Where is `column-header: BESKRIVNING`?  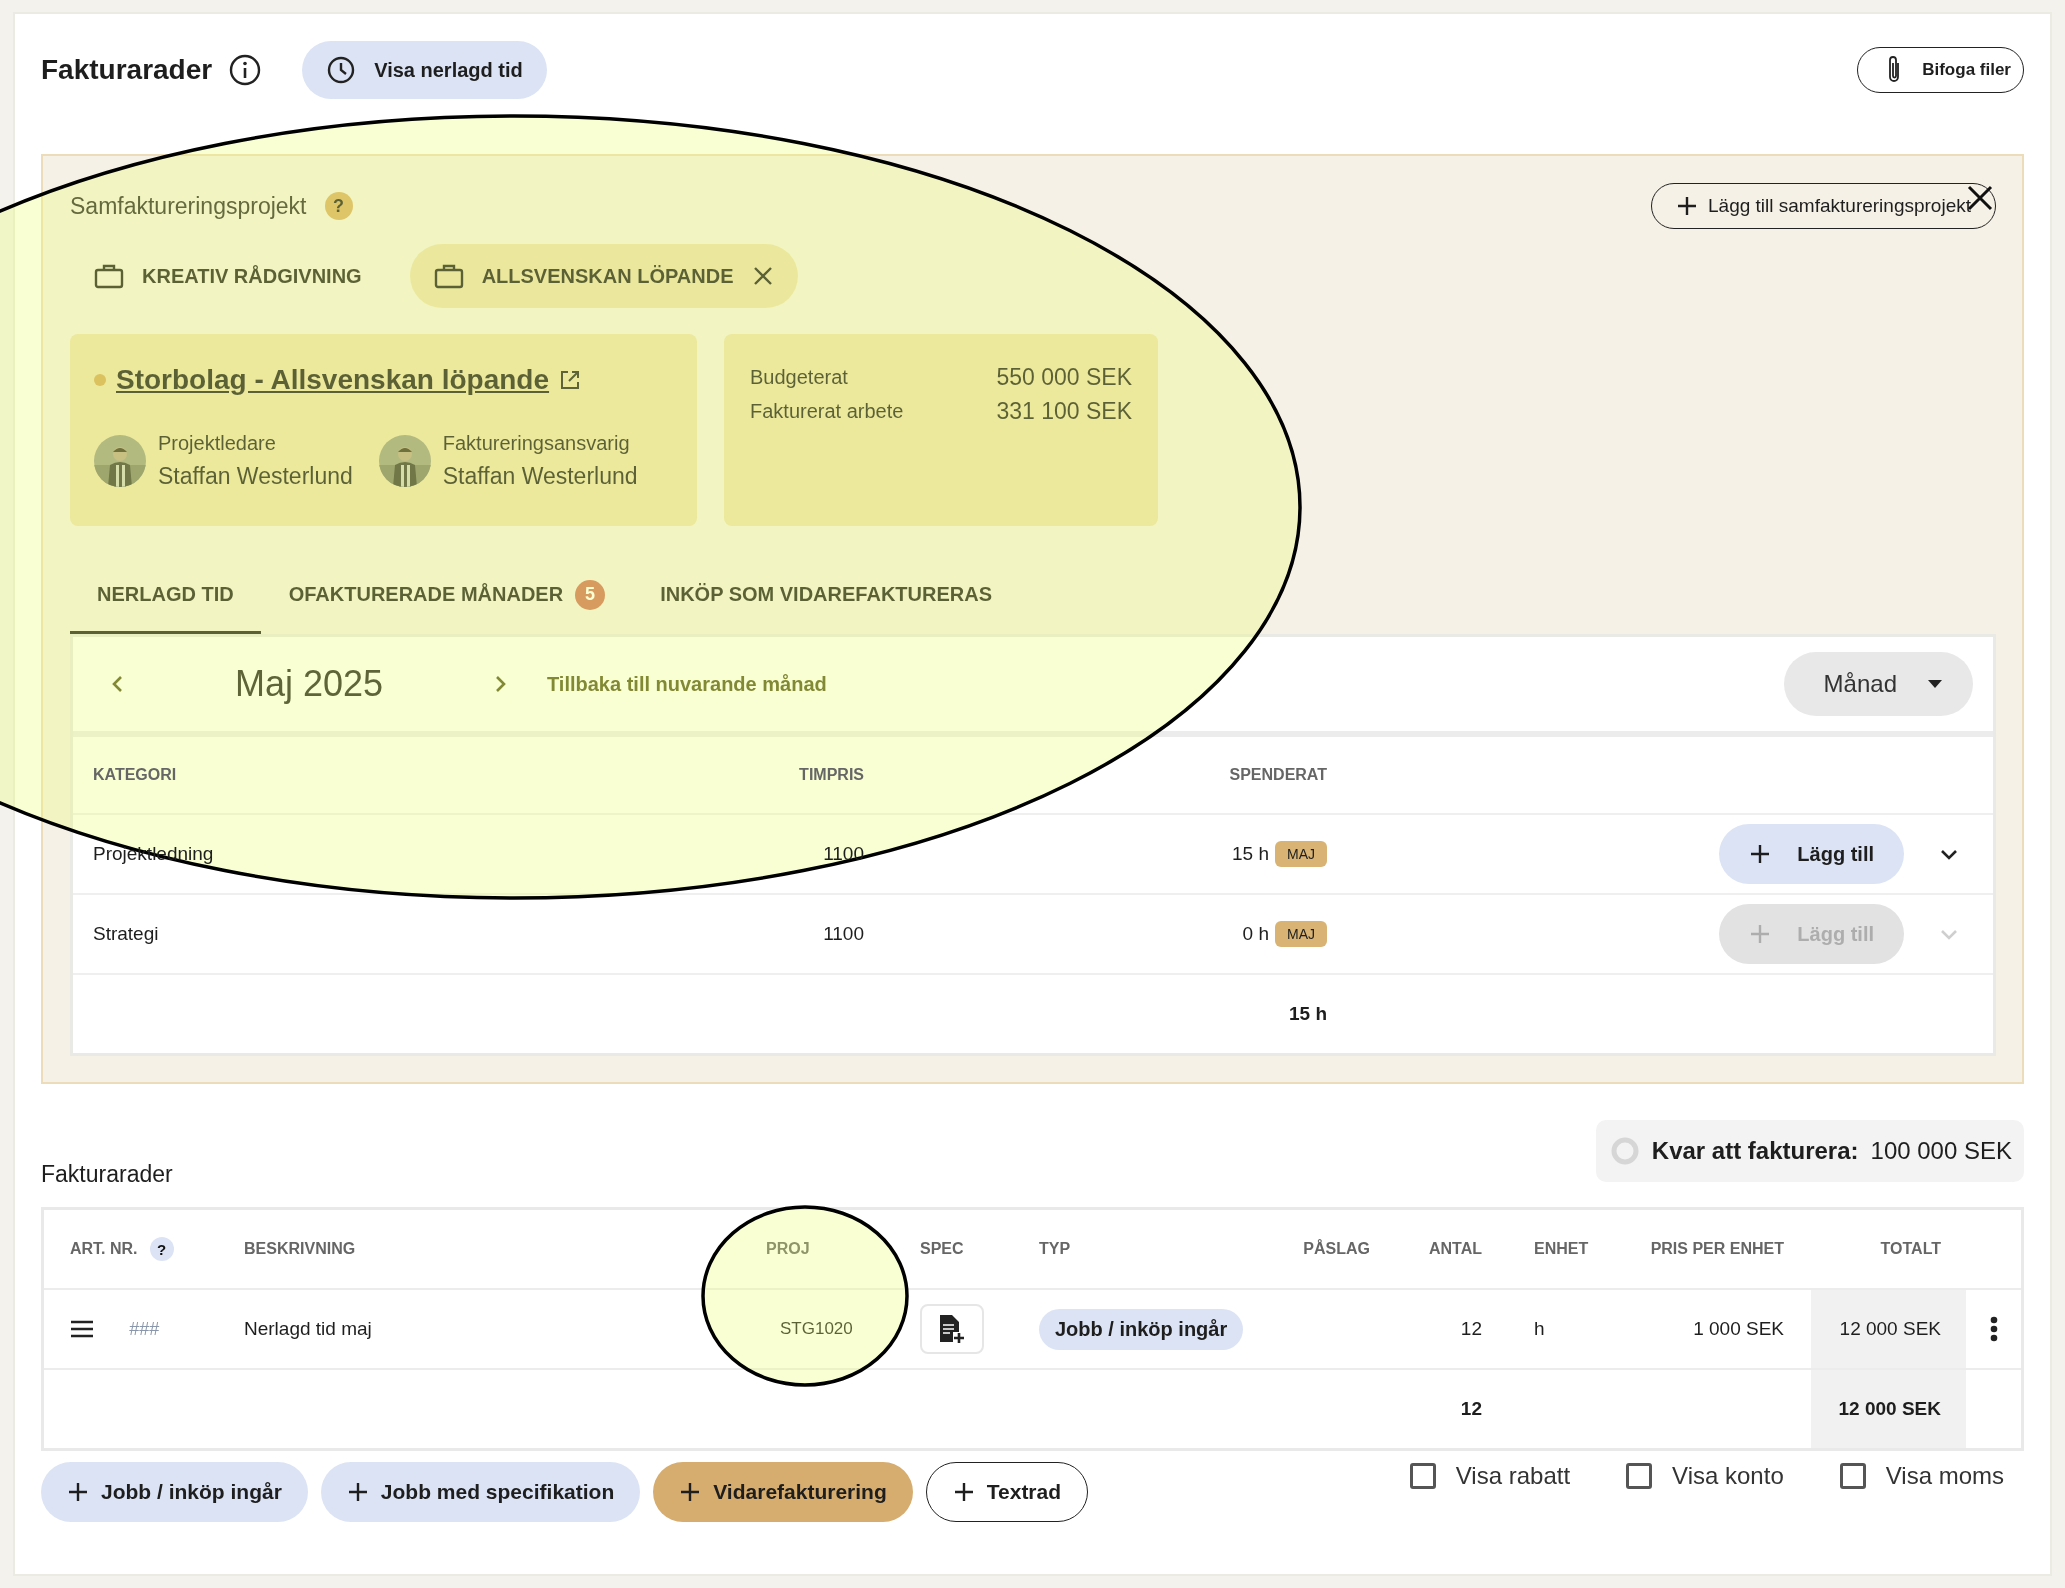
column-header: BESKRIVNING is located at coordinates (300, 1249).